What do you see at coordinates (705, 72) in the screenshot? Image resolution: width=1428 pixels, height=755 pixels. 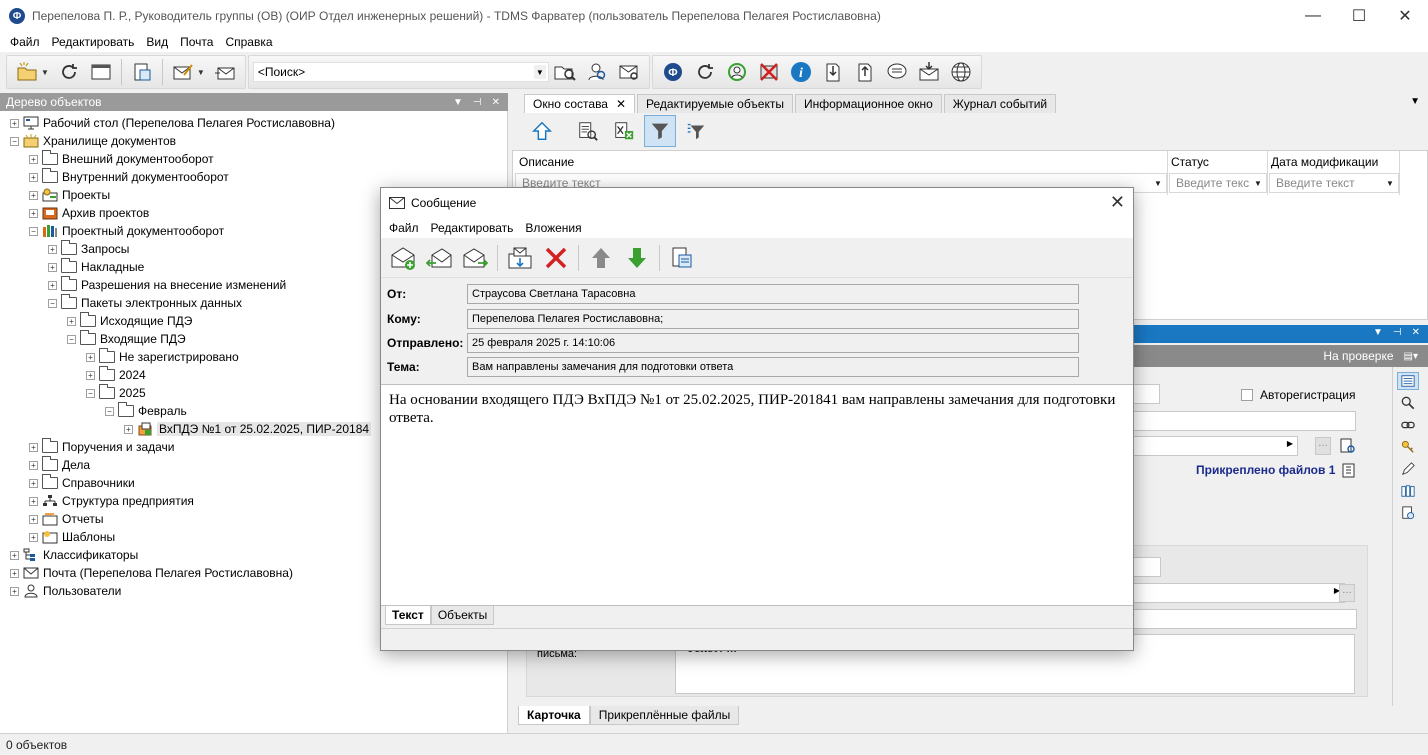 I see `update-button` at bounding box center [705, 72].